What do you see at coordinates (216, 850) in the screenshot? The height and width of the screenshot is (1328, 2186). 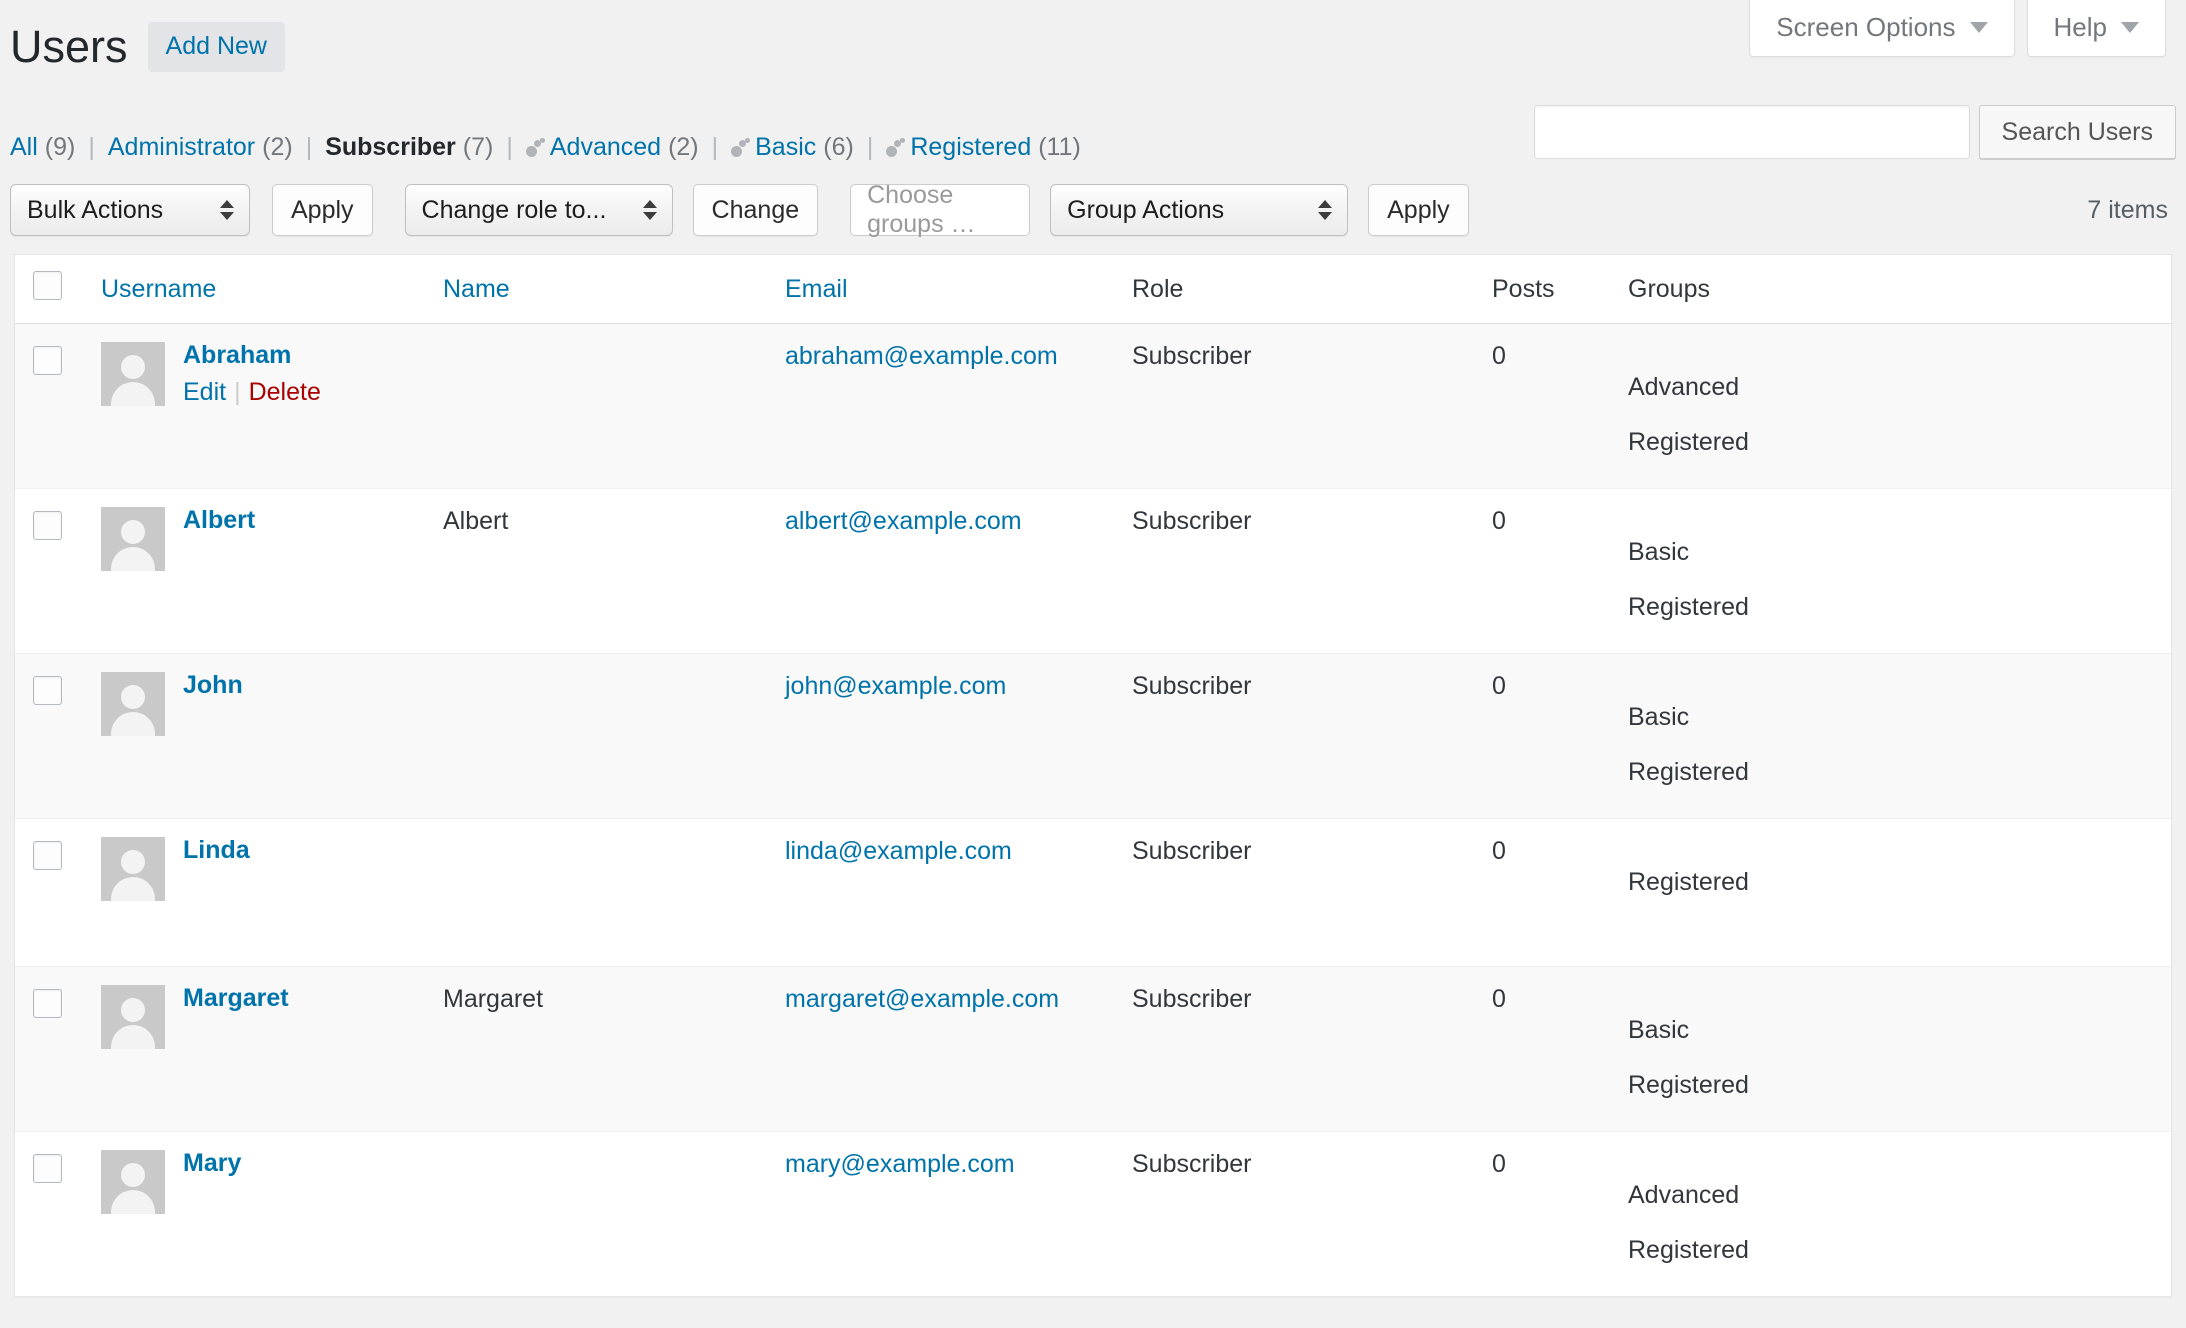 I see `username-link: Linda` at bounding box center [216, 850].